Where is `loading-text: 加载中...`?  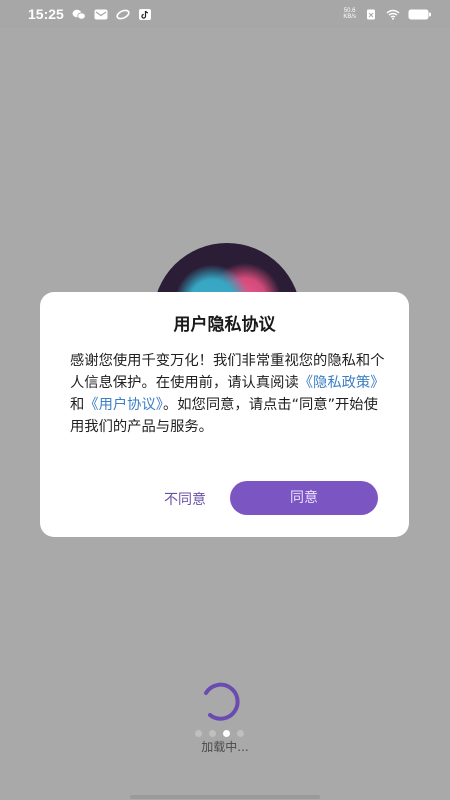 loading-text: 加载中... is located at coordinates (225, 747).